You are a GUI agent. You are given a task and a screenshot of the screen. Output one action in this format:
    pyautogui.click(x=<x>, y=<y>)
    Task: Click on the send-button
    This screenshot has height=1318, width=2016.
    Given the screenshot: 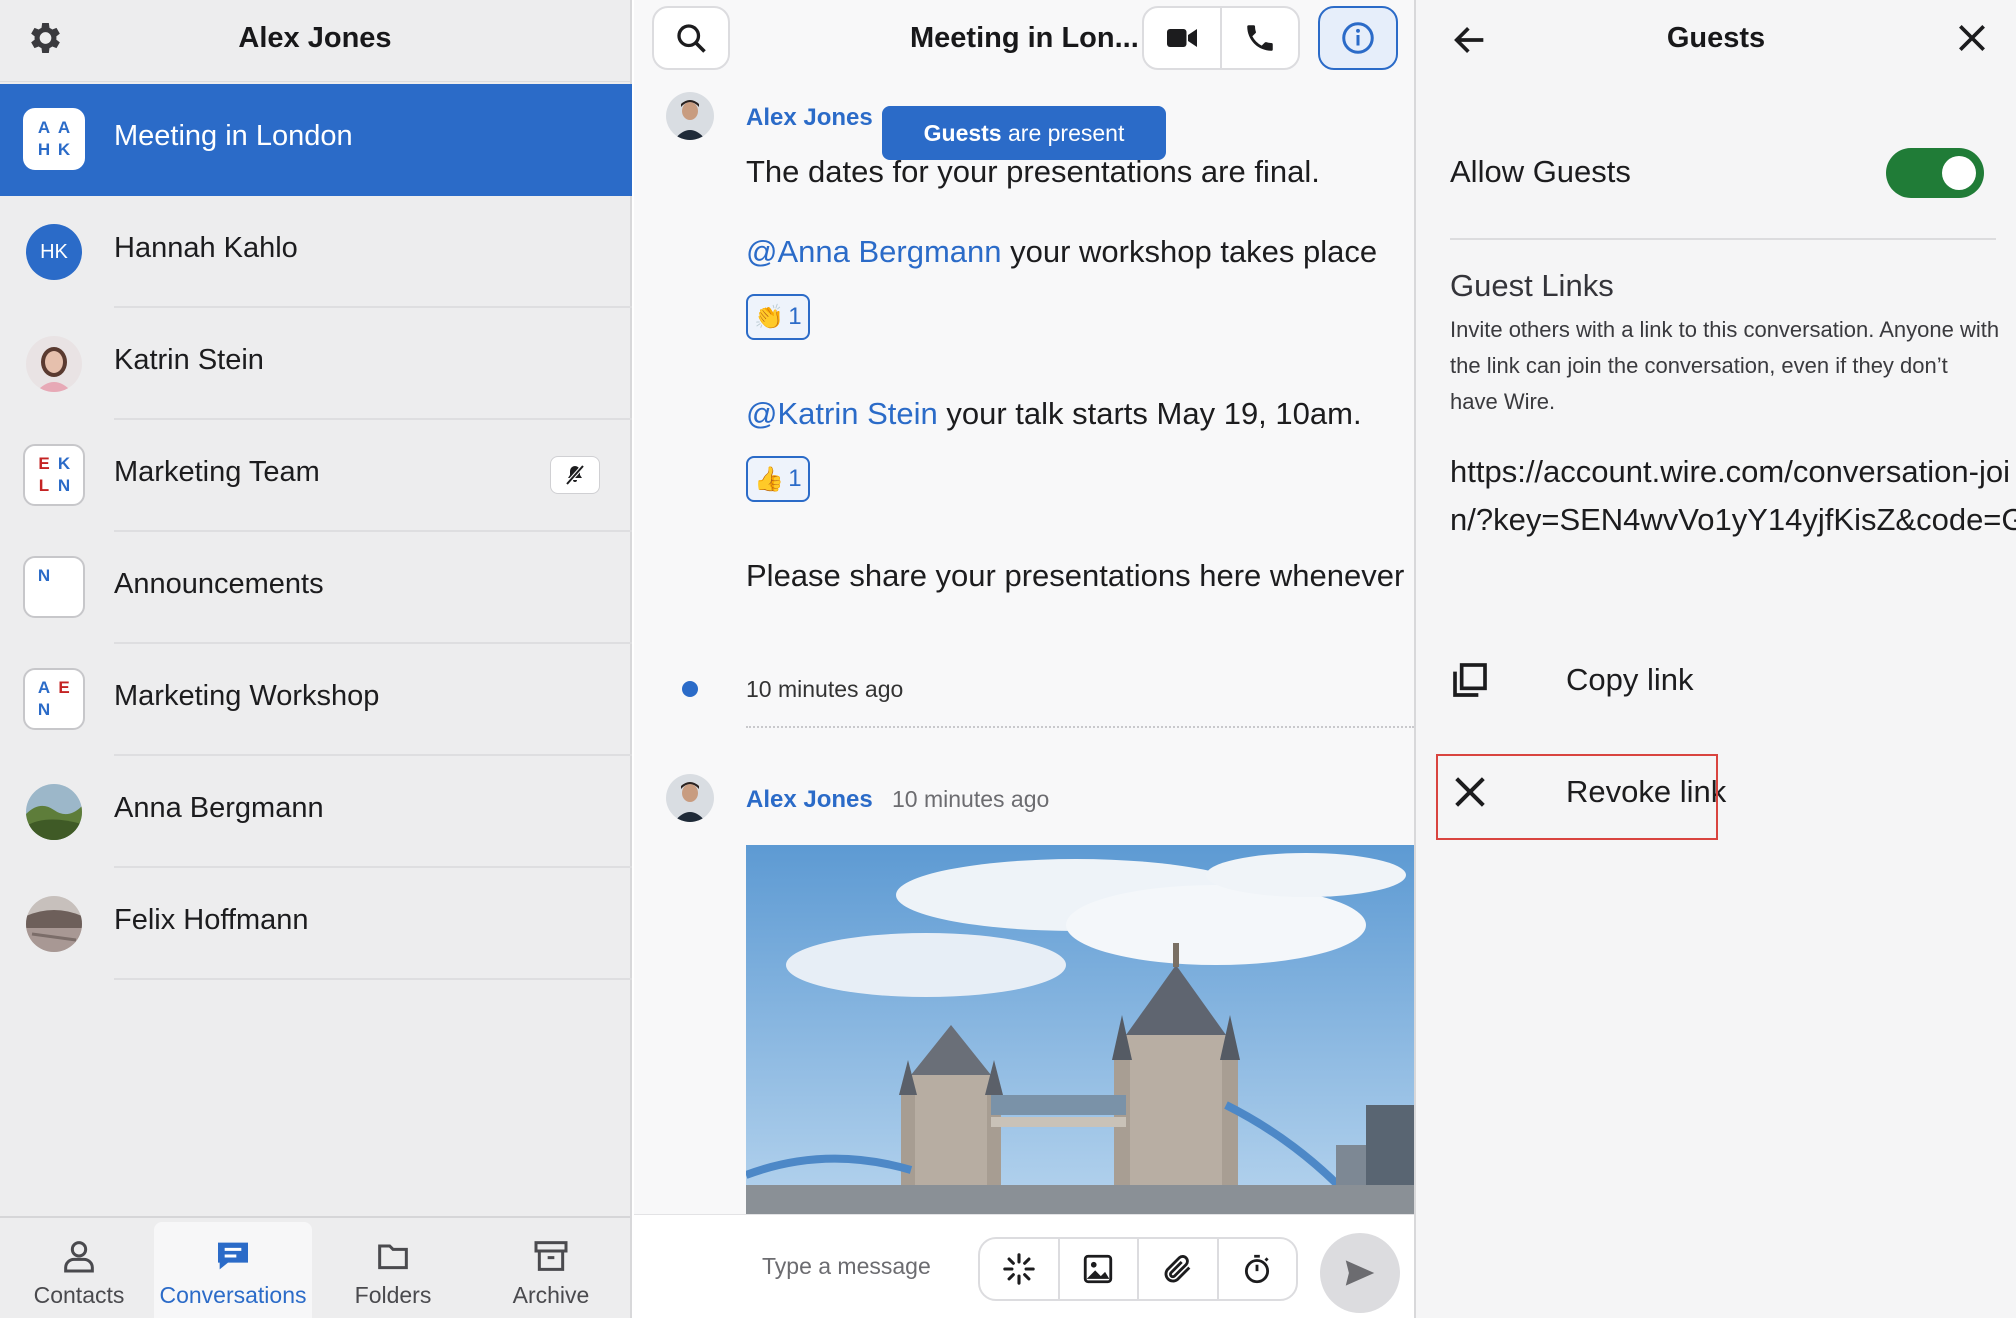 What is the action you would take?
    pyautogui.click(x=1360, y=1273)
    